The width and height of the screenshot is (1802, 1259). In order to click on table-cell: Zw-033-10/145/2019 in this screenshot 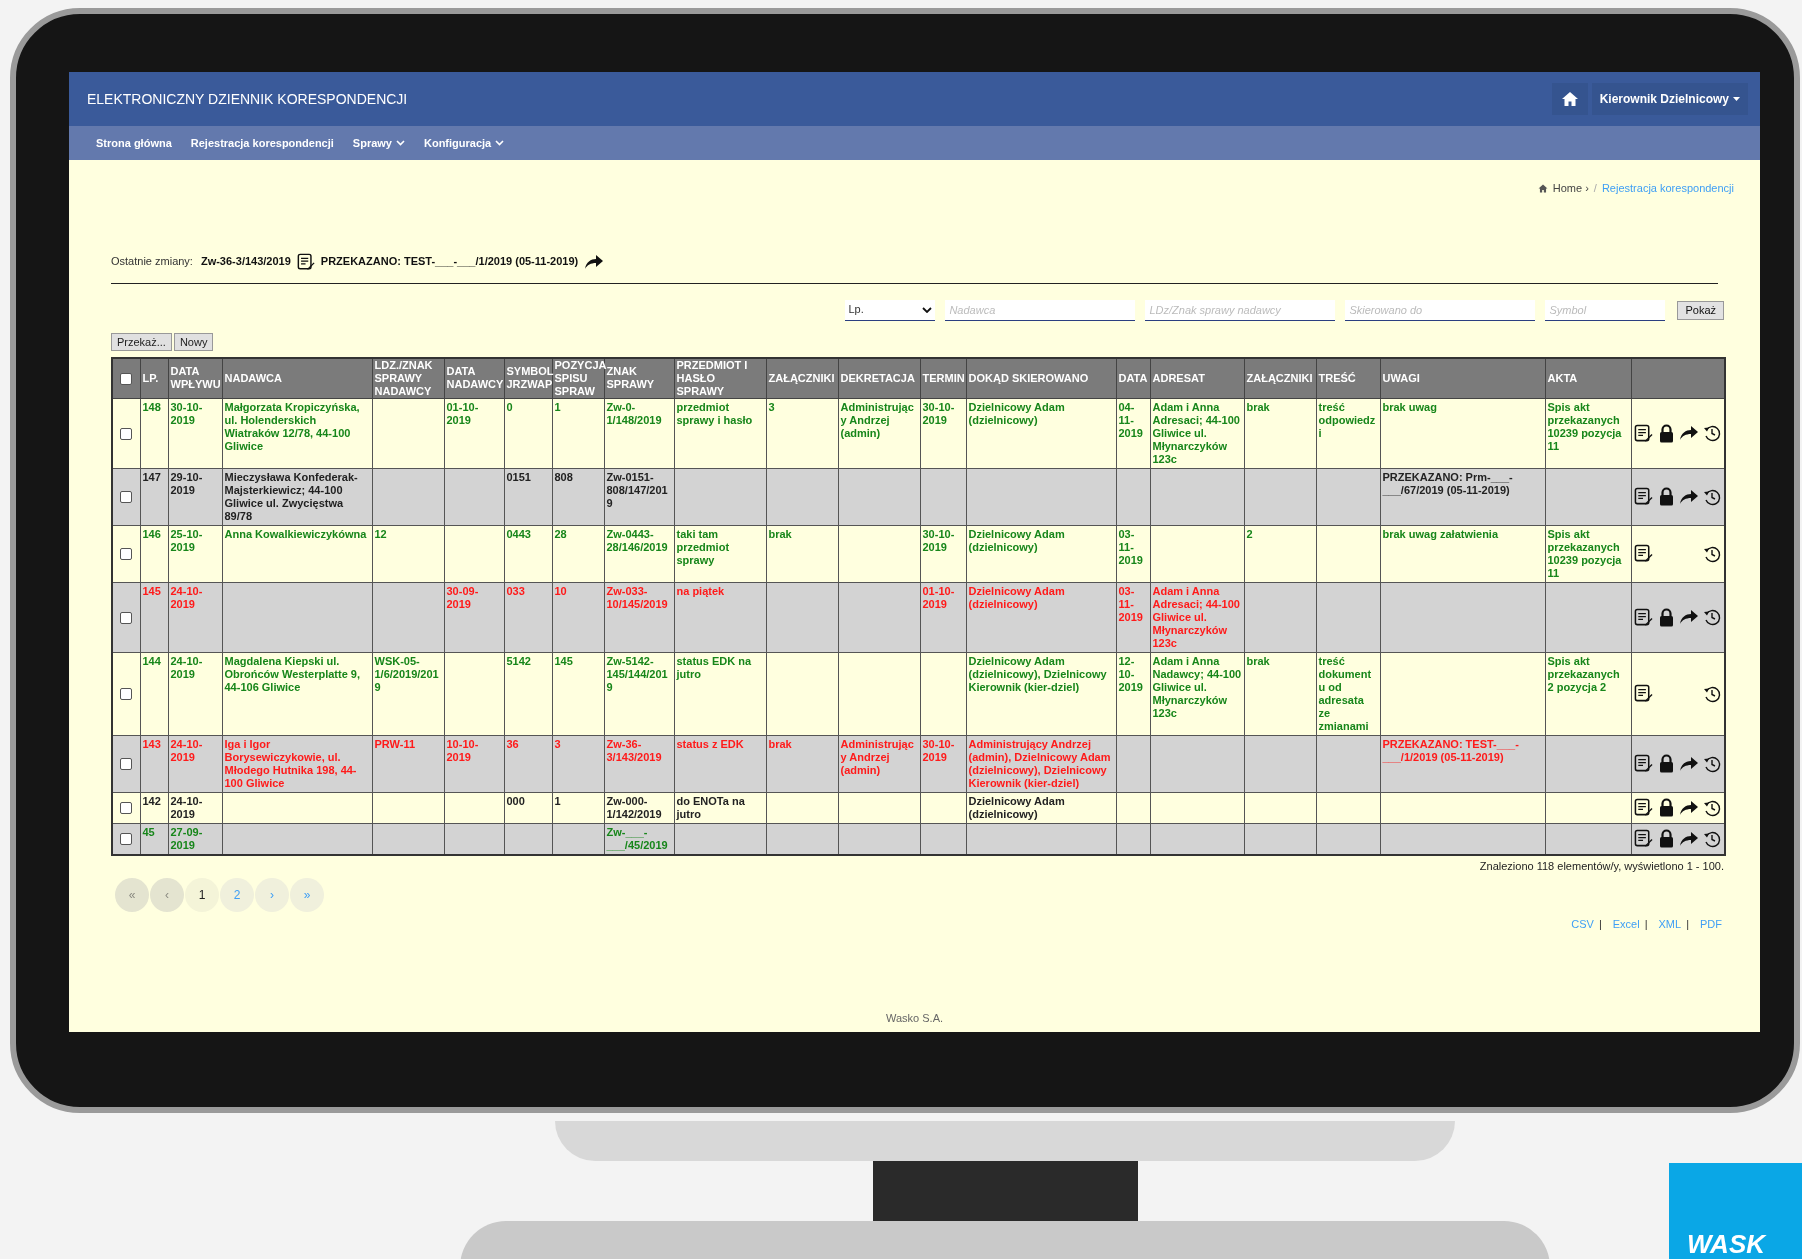, I will do `click(639, 617)`.